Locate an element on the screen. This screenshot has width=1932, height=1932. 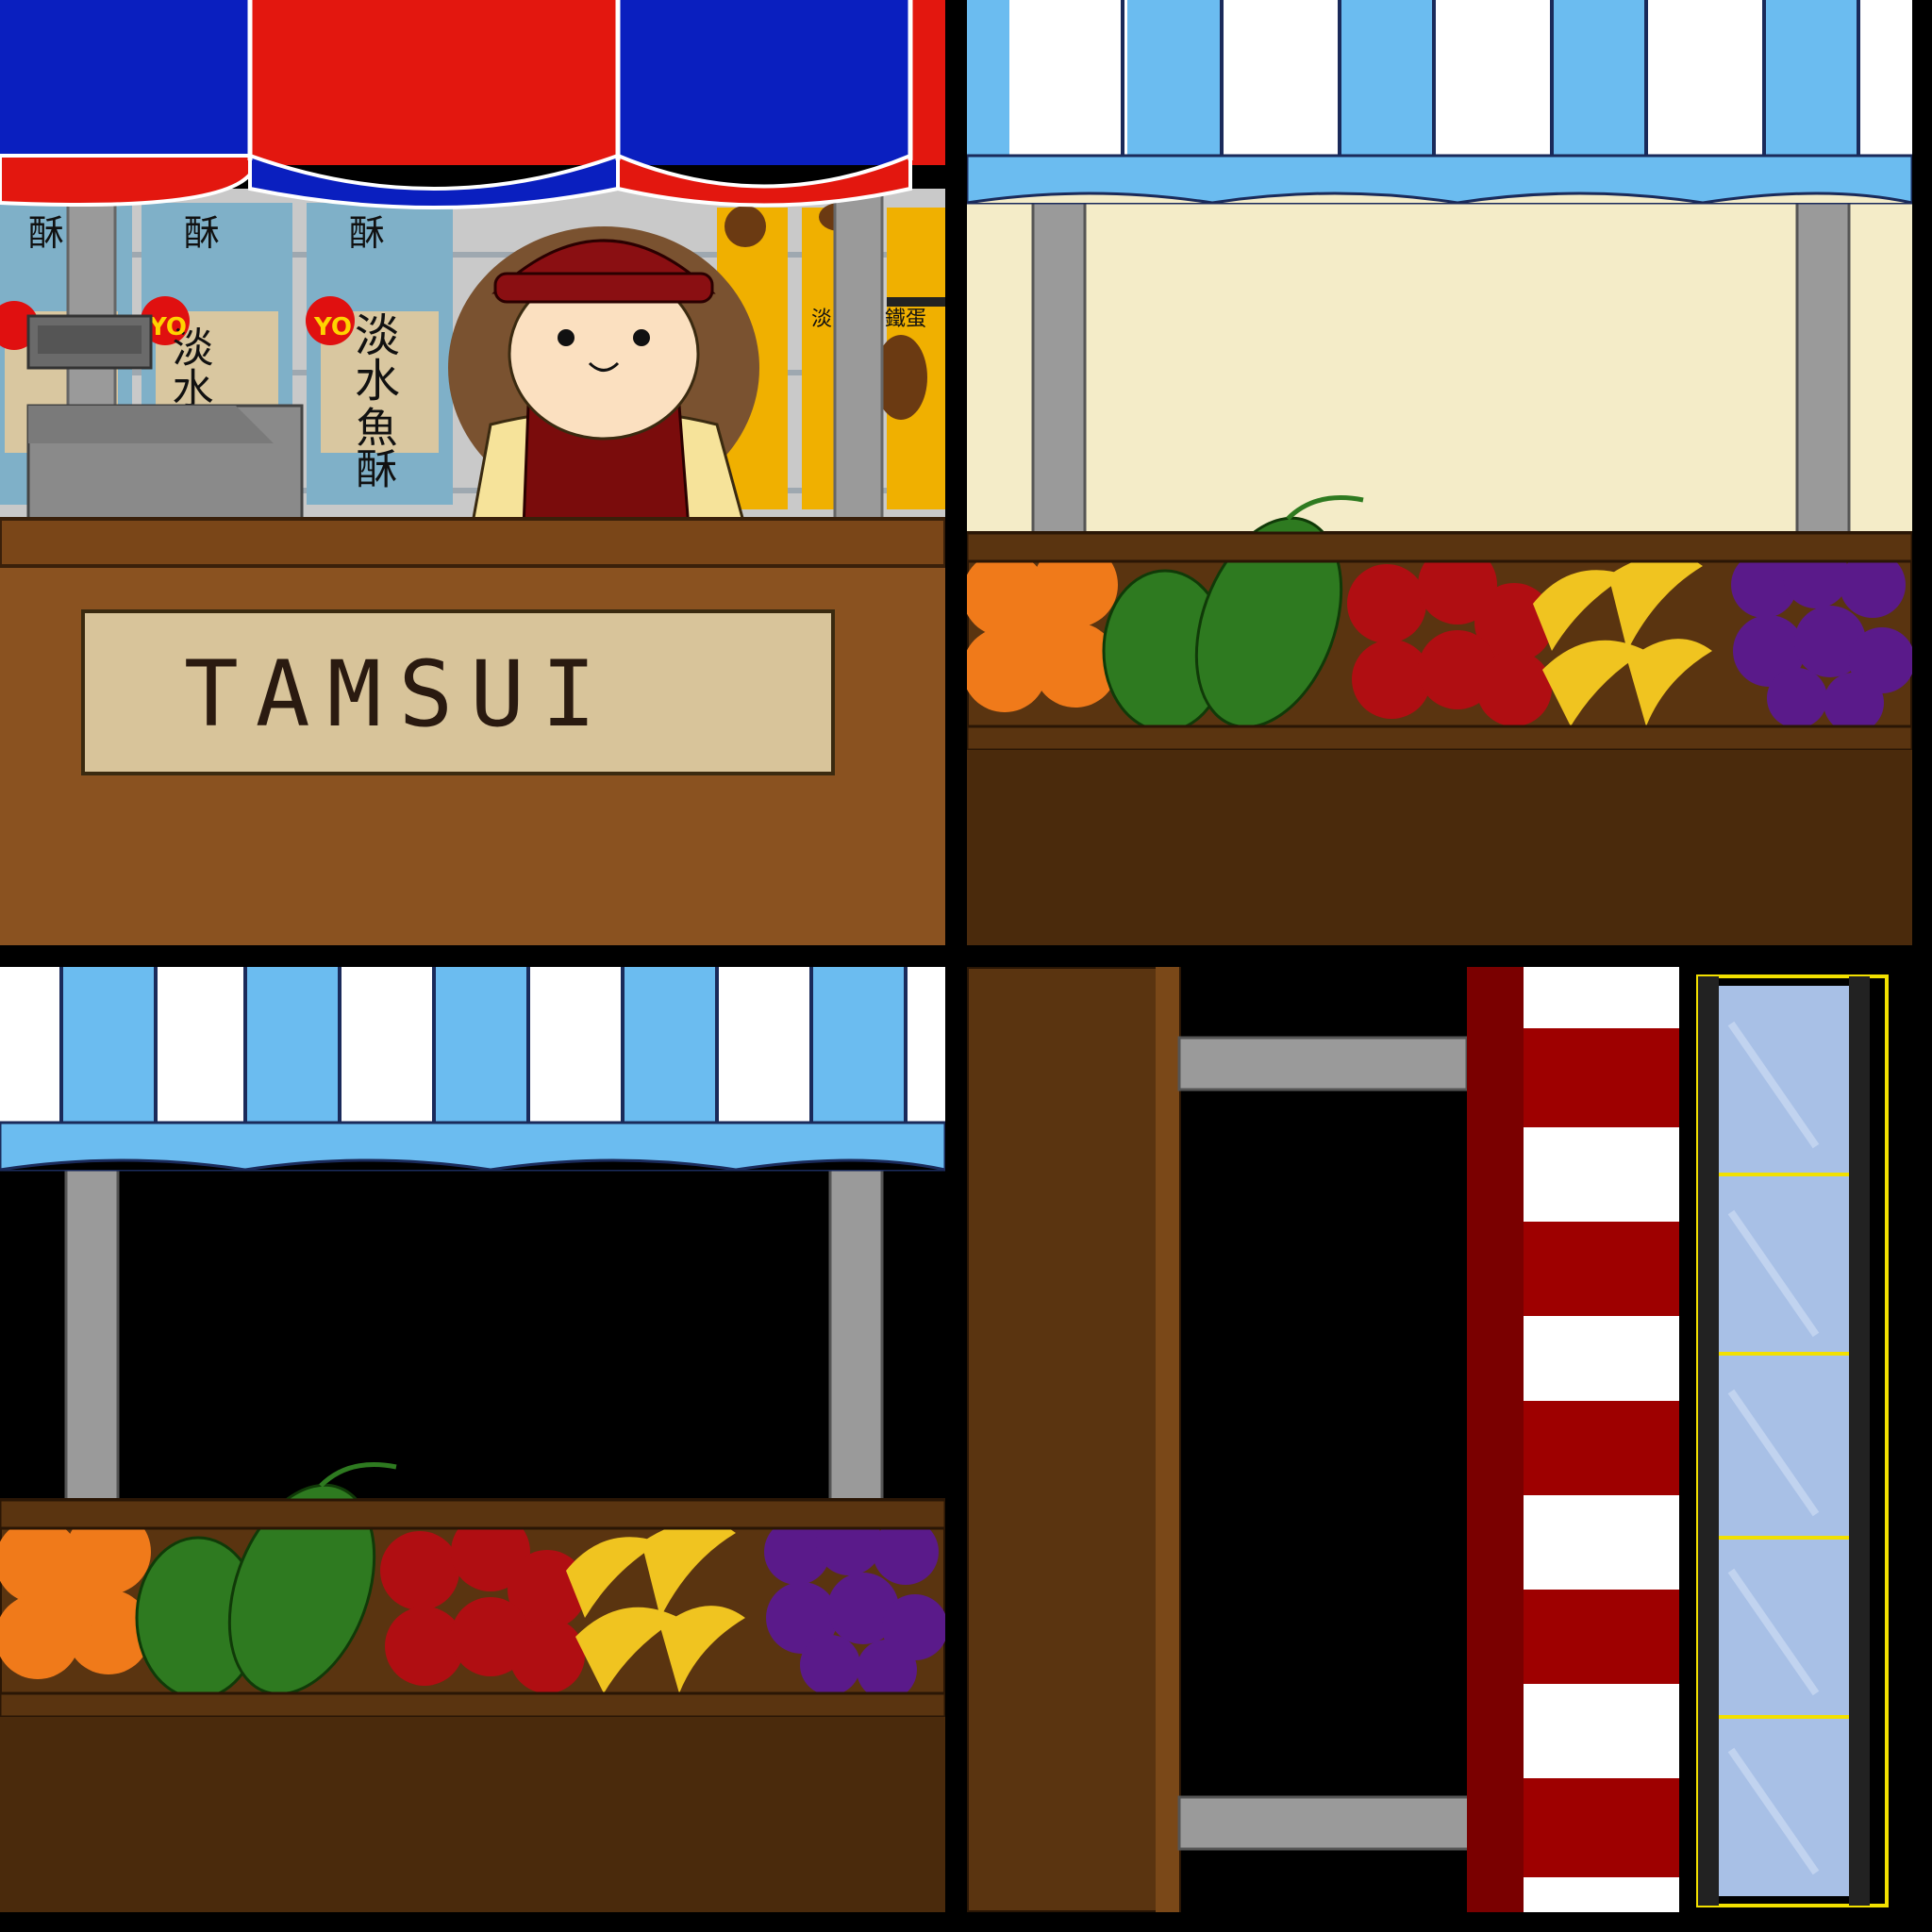
pkg-label-dan: 淡 is located at coordinates (822, 320).